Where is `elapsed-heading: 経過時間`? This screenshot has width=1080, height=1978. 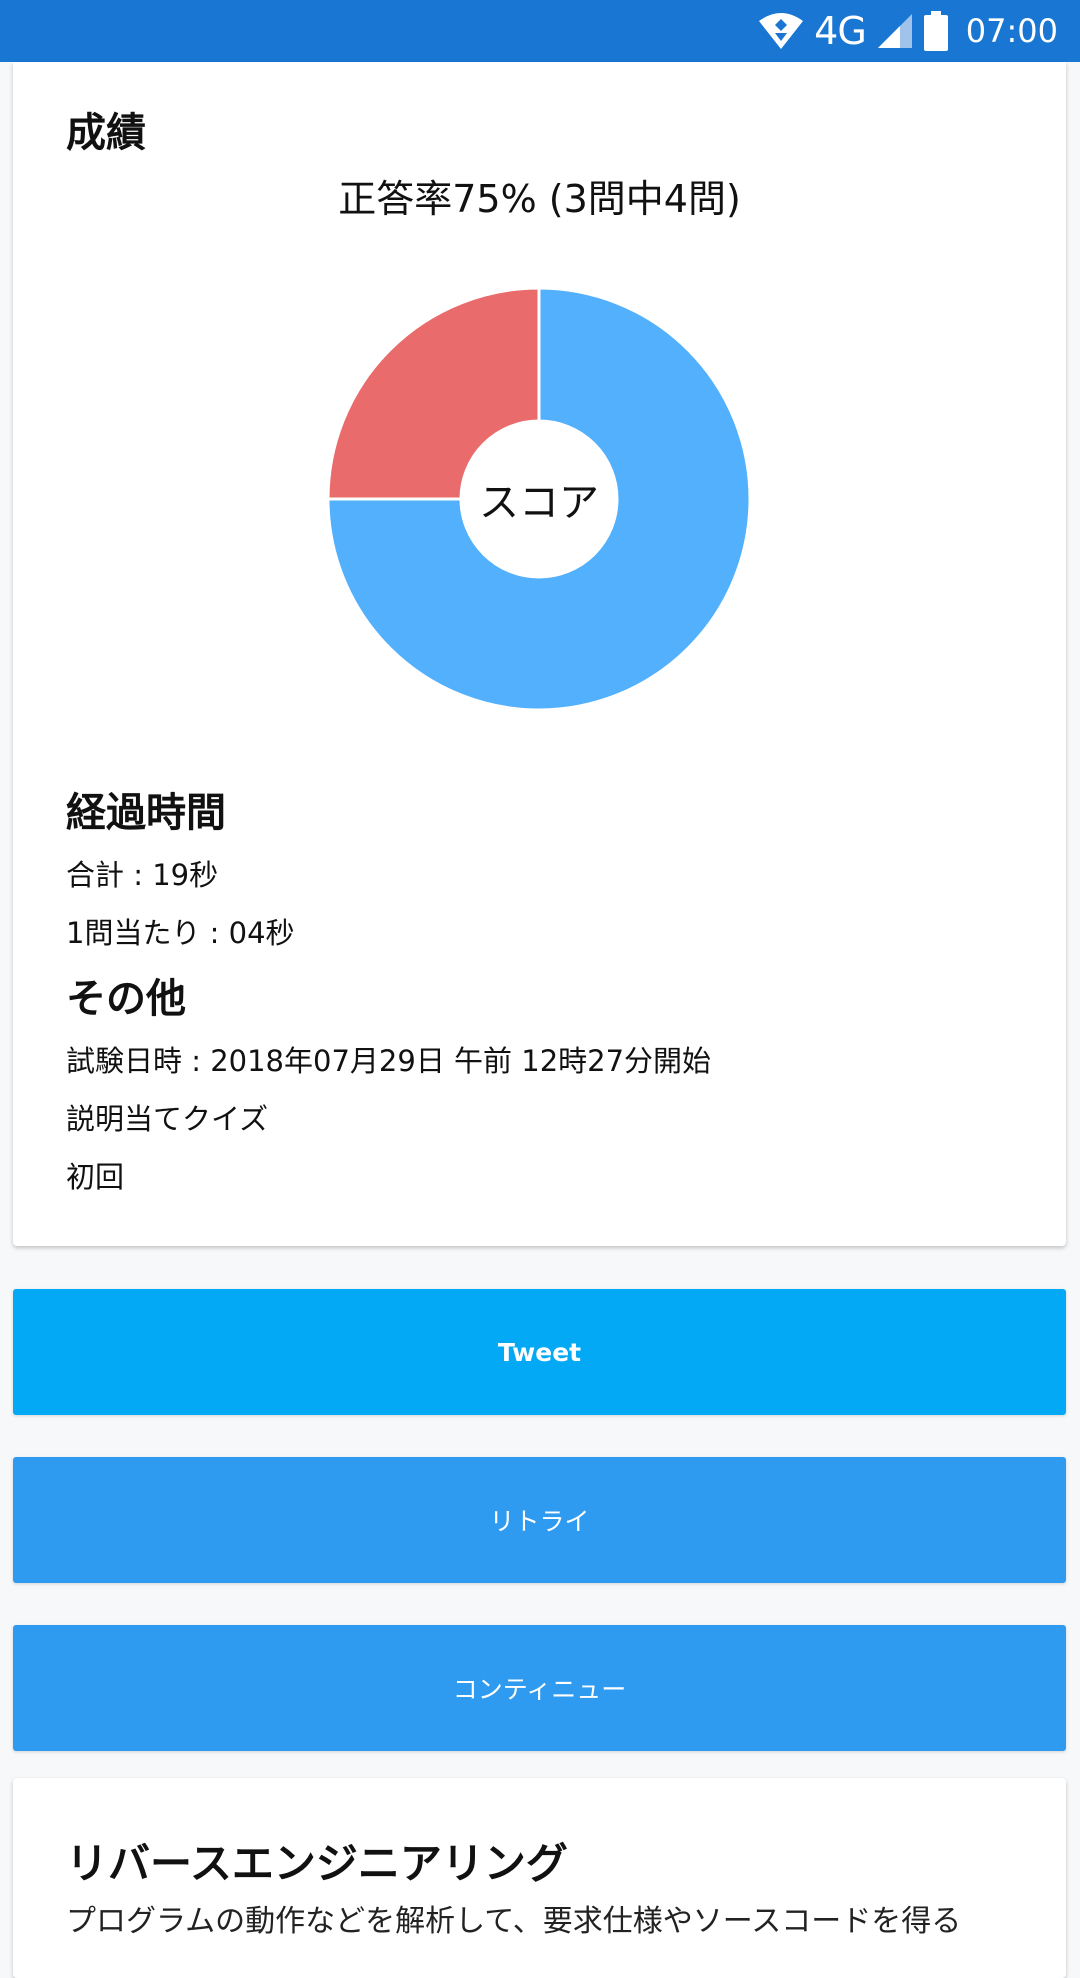
elapsed-heading: 経過時間 is located at coordinates (146, 813).